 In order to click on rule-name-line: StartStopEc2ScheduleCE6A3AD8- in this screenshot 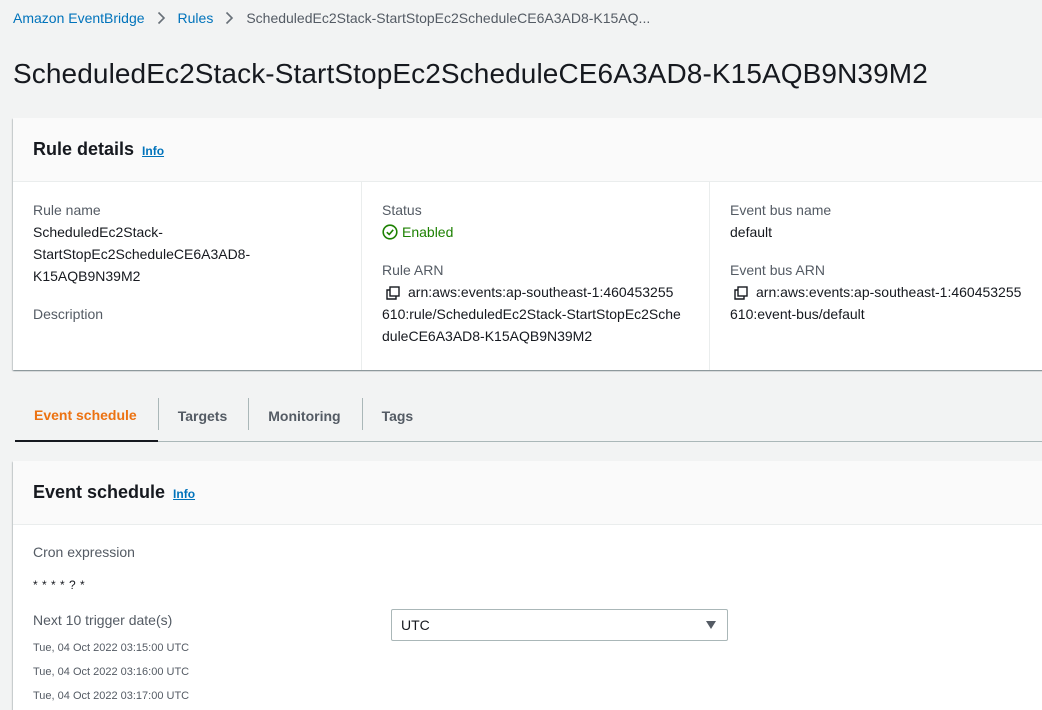, I will do `click(142, 254)`.